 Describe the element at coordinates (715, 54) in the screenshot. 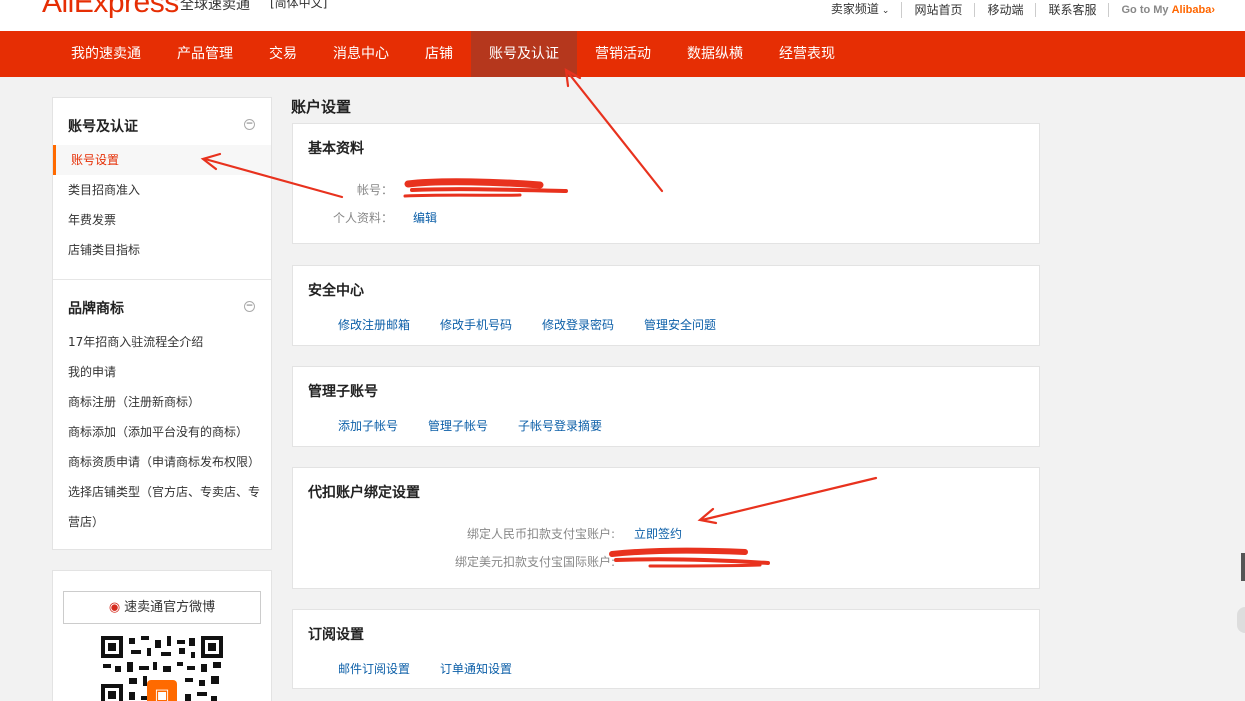

I see `nav-data: 数据纵横` at that location.